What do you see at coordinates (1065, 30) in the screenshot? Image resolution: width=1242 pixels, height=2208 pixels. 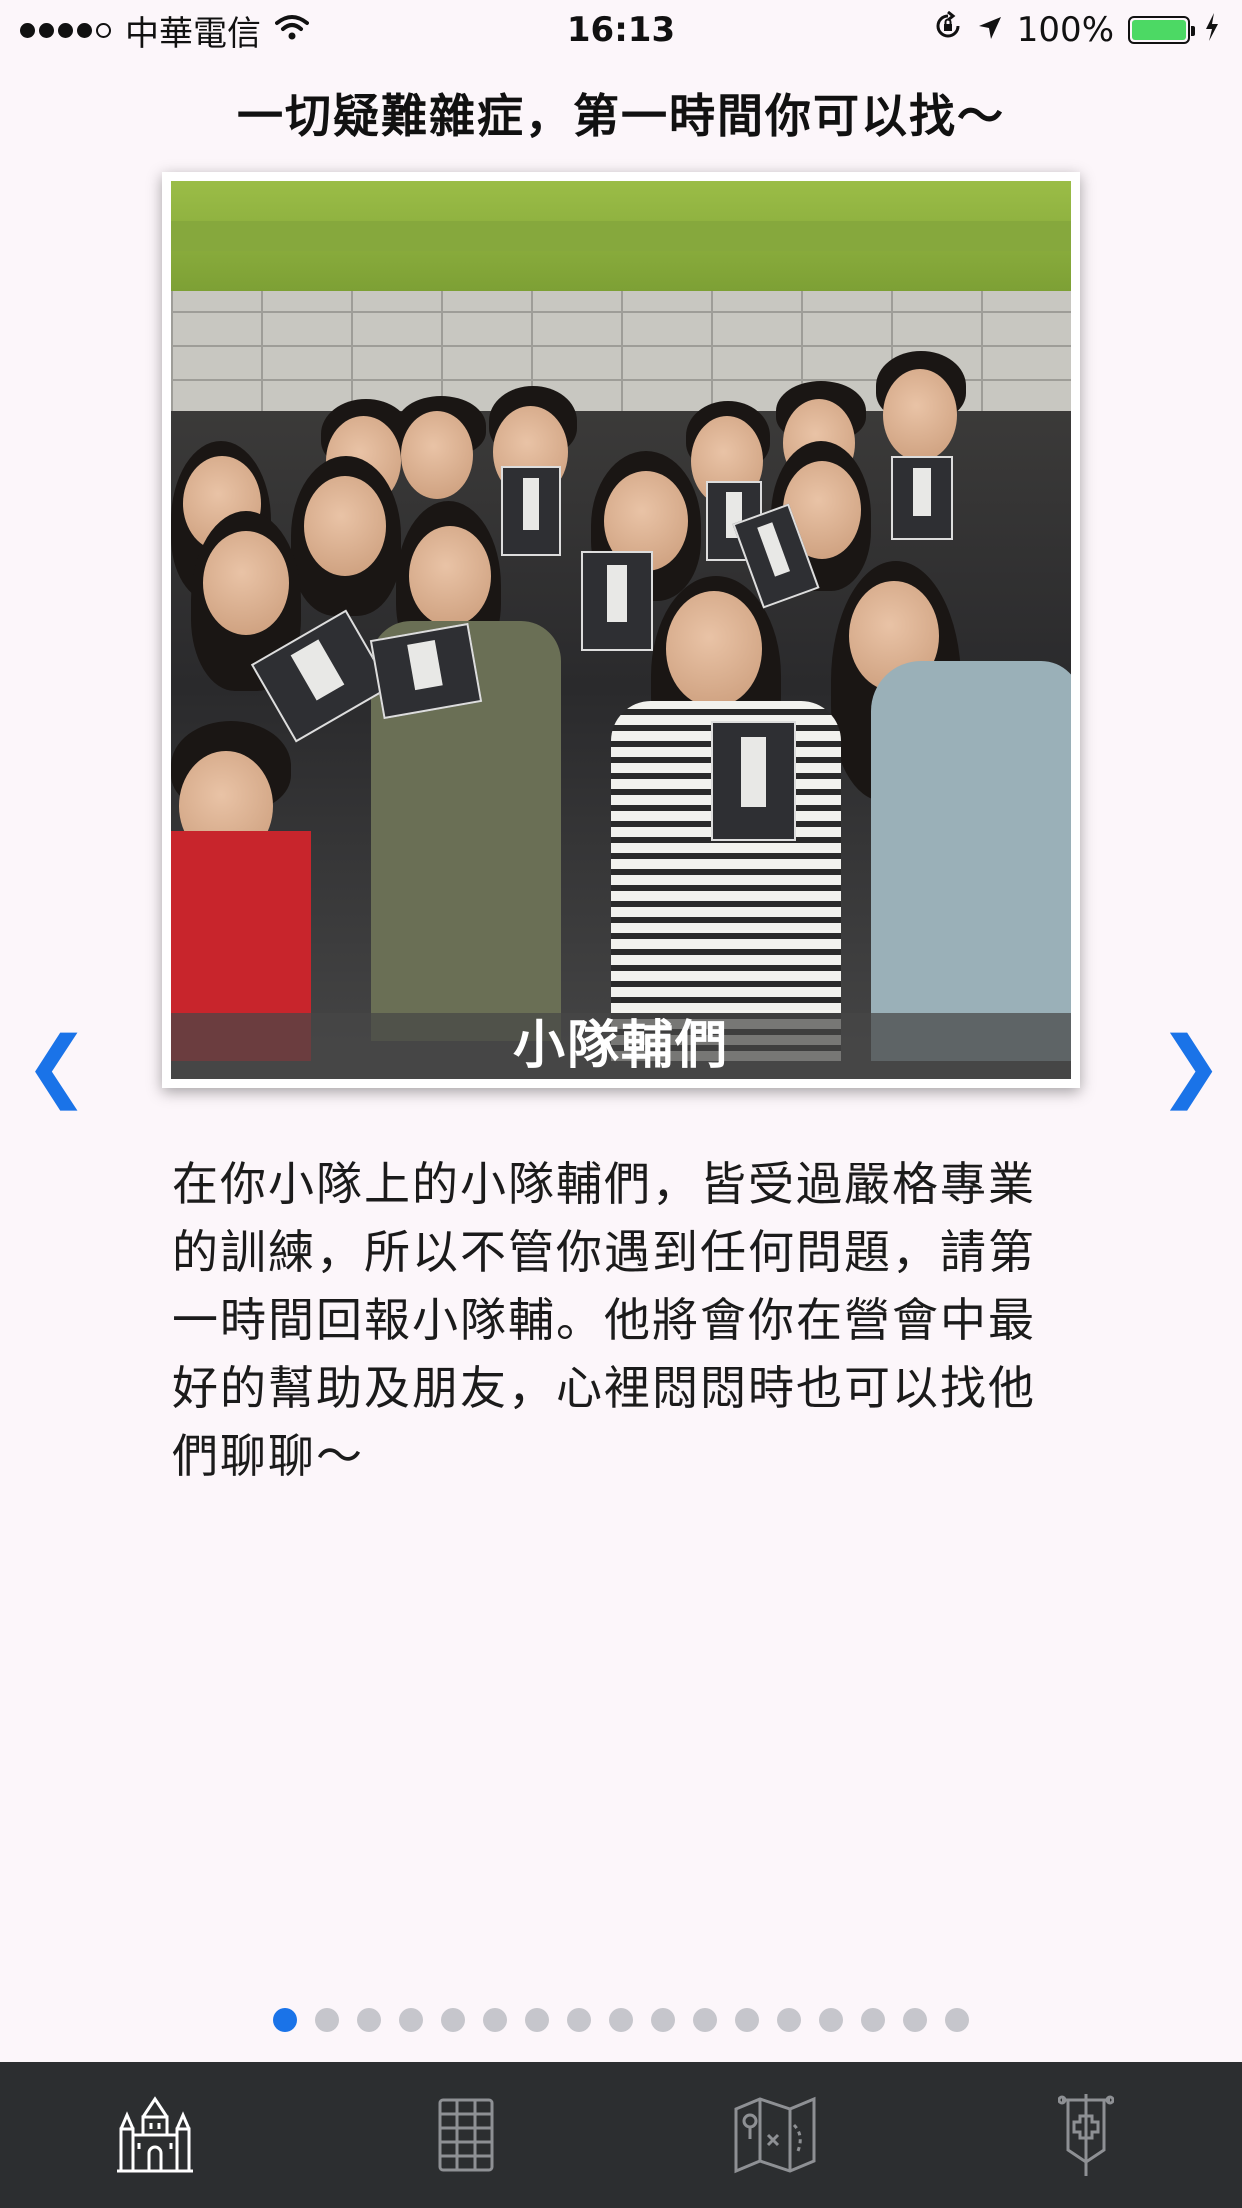 I see `battery-percentage: 100%` at bounding box center [1065, 30].